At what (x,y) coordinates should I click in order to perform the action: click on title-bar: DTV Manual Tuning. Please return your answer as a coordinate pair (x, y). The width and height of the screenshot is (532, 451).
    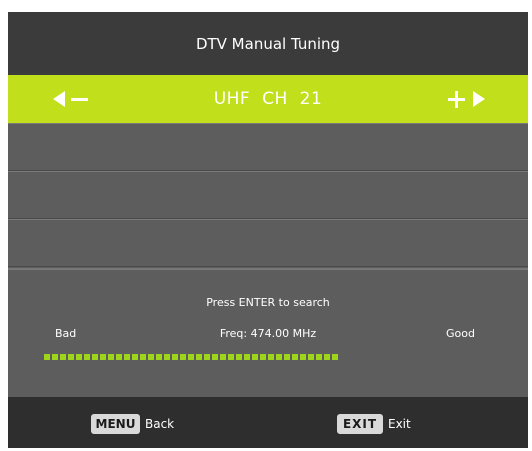
    Looking at the image, I should click on (268, 43).